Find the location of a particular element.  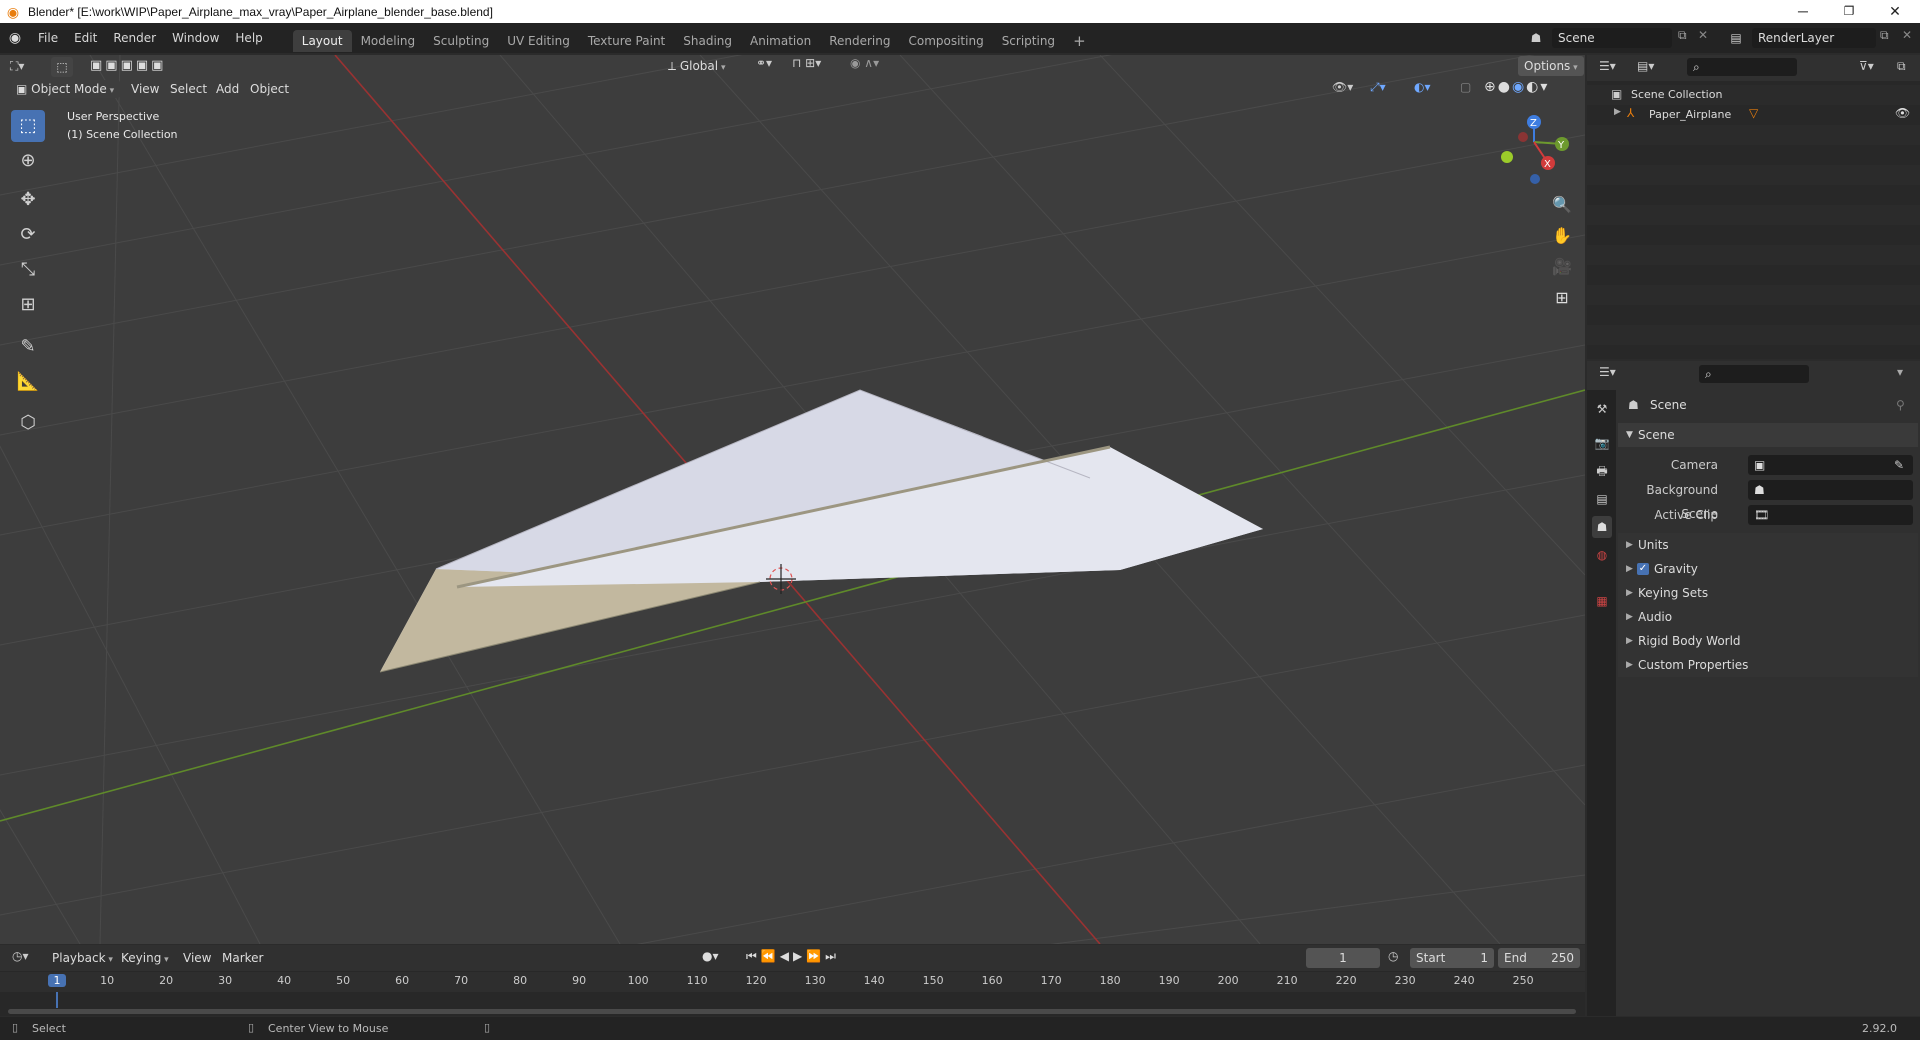

minimize-button: ─ is located at coordinates (1803, 11).